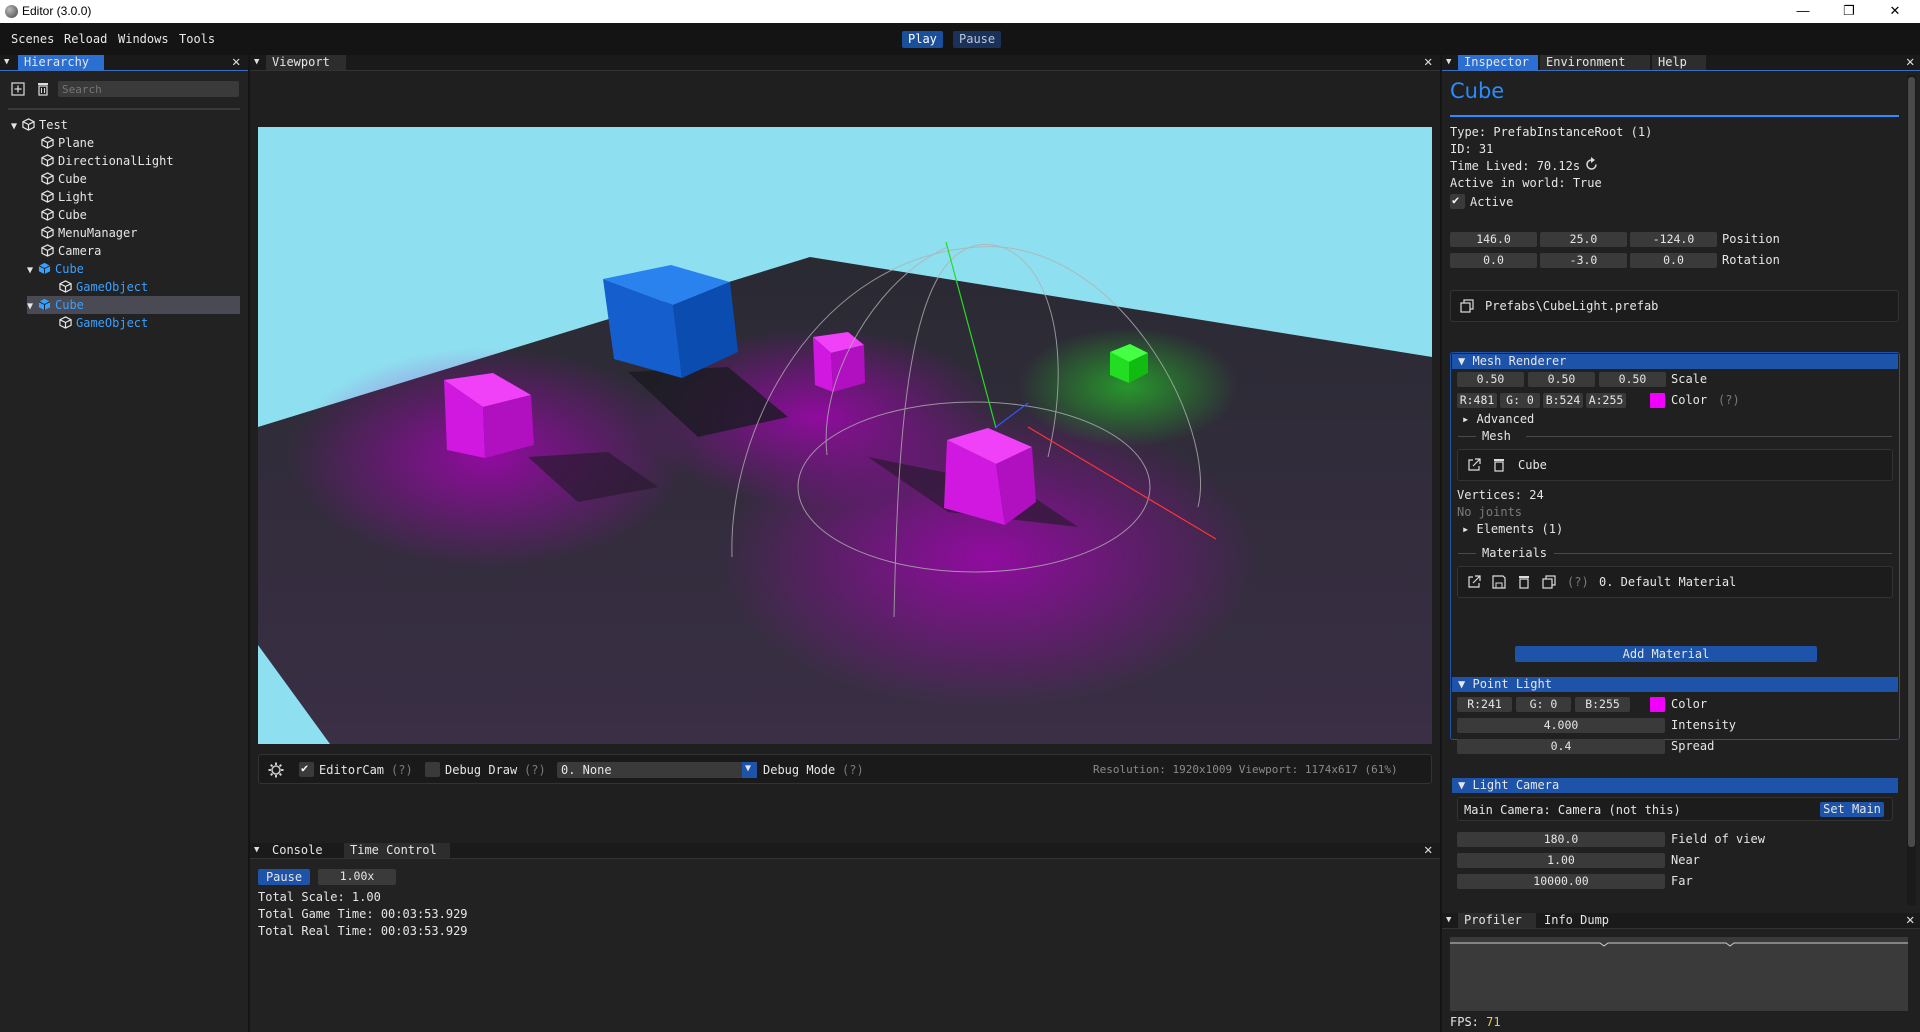 The height and width of the screenshot is (1032, 1920). Describe the element at coordinates (1595, 62) in the screenshot. I see `tab-environment: Environment` at that location.